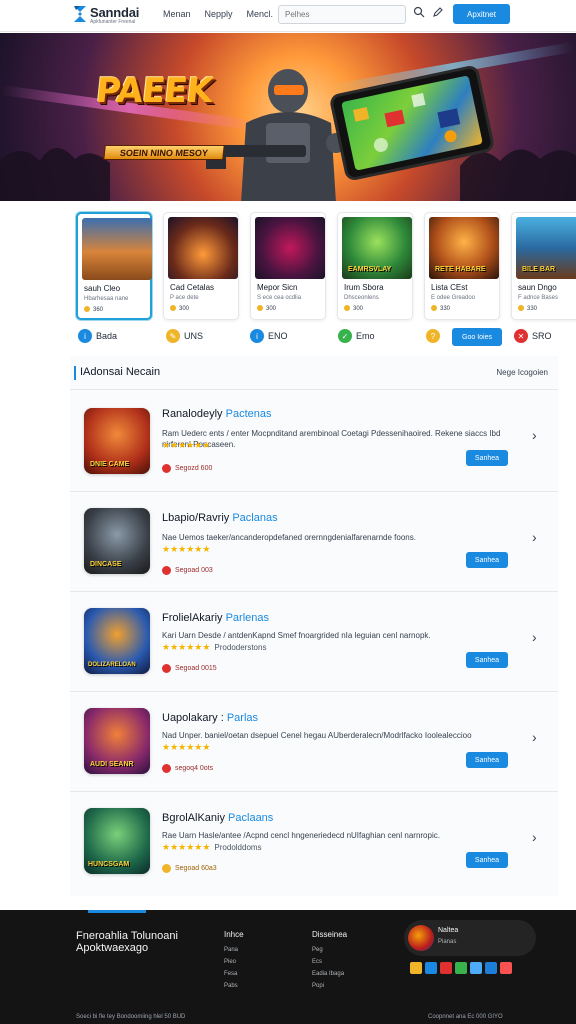 The image size is (576, 1024). Describe the element at coordinates (187, 570) in the screenshot. I see `item-meta: Segoad 003` at that location.